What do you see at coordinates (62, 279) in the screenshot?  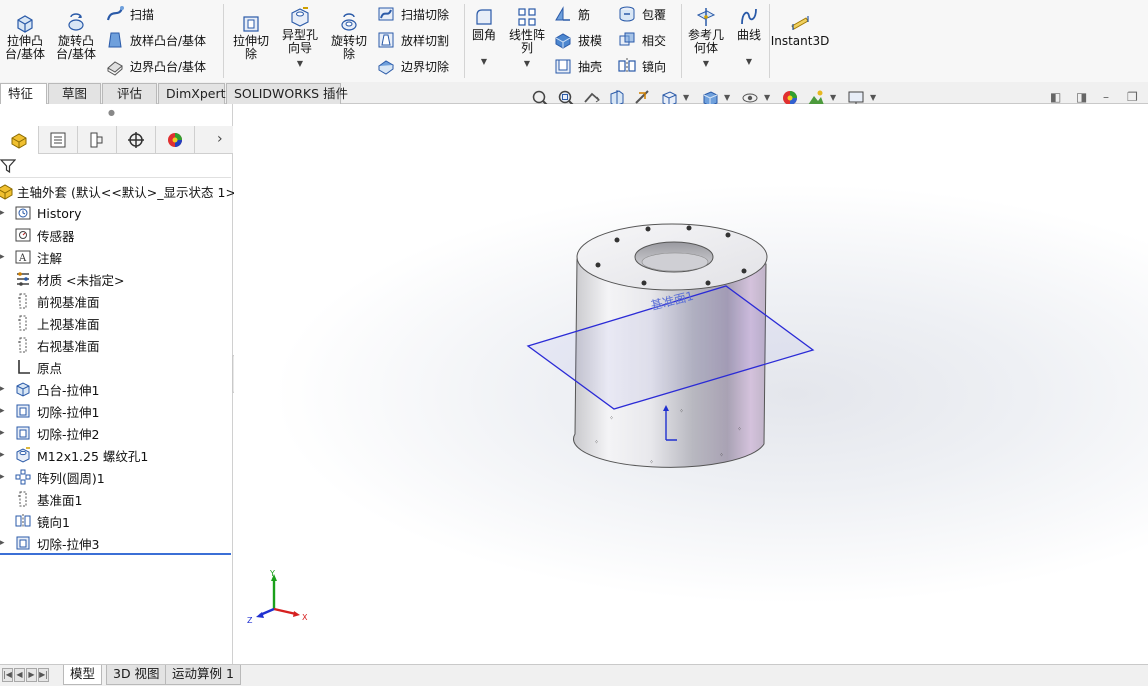 I see `tree-item: 材质 <未指定>` at bounding box center [62, 279].